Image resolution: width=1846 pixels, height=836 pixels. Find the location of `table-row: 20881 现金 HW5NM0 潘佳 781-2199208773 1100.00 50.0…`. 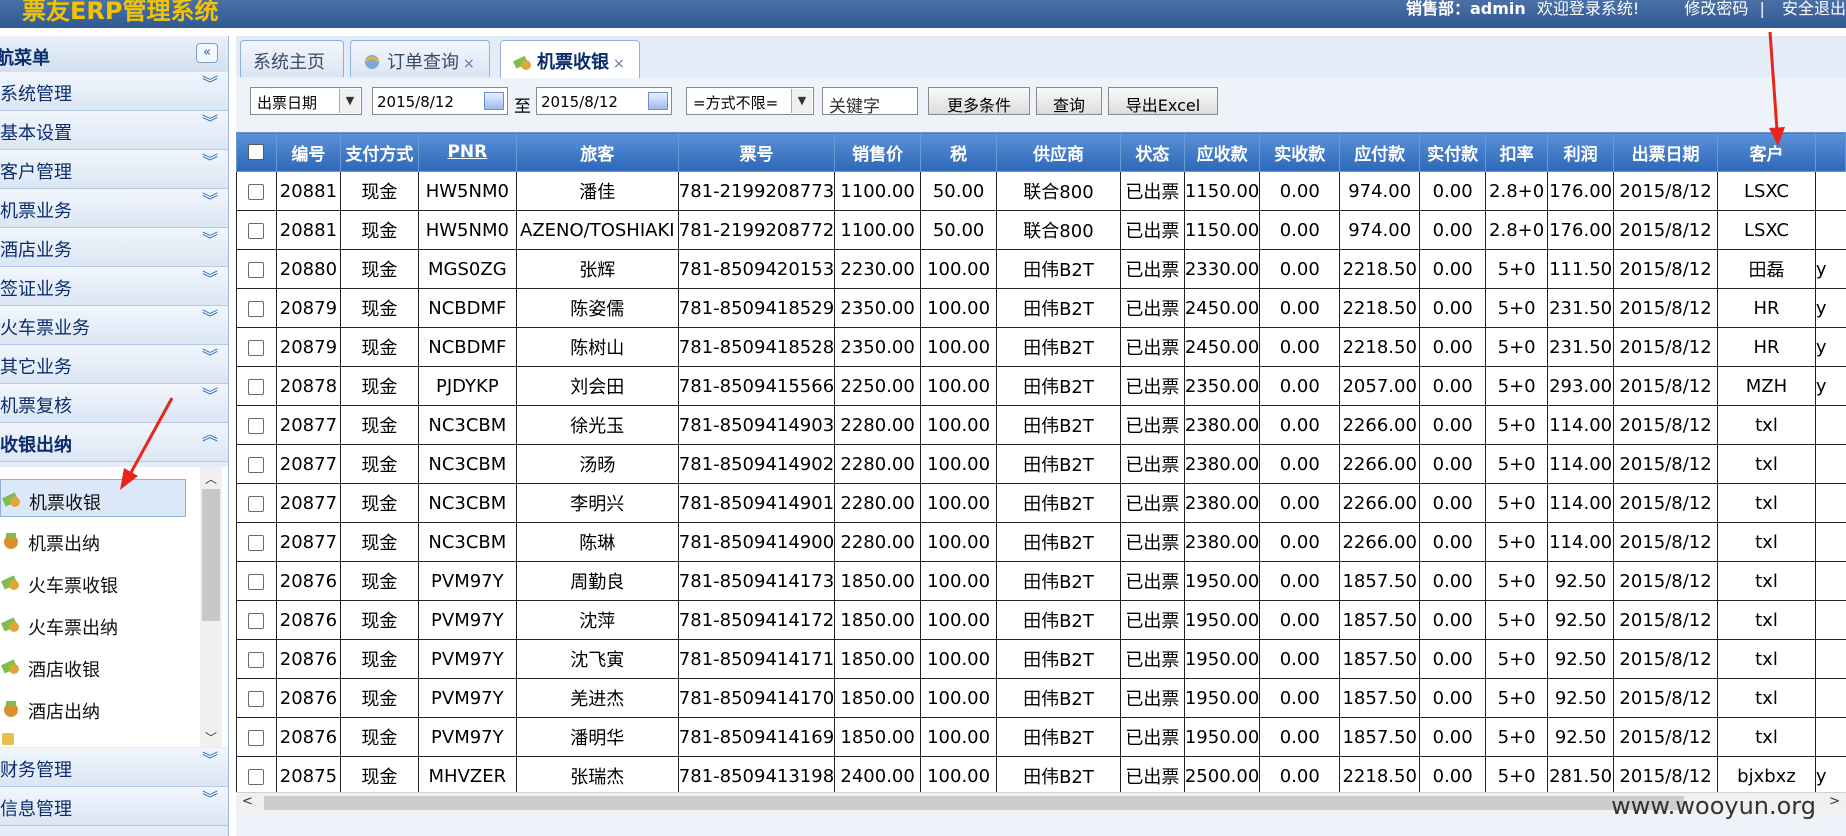

table-row: 20881 现金 HW5NM0 潘佳 781-2199208773 1100.00 50.0… is located at coordinates (1041, 191).